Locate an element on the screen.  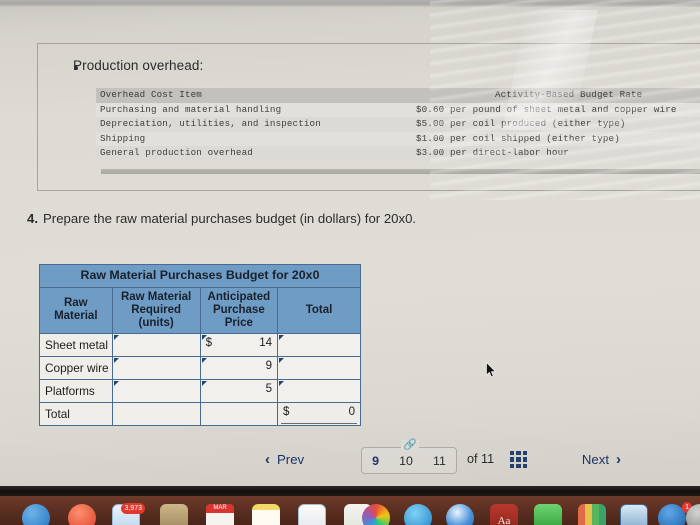
page-number-11: 11 is located at coordinates (439, 461).